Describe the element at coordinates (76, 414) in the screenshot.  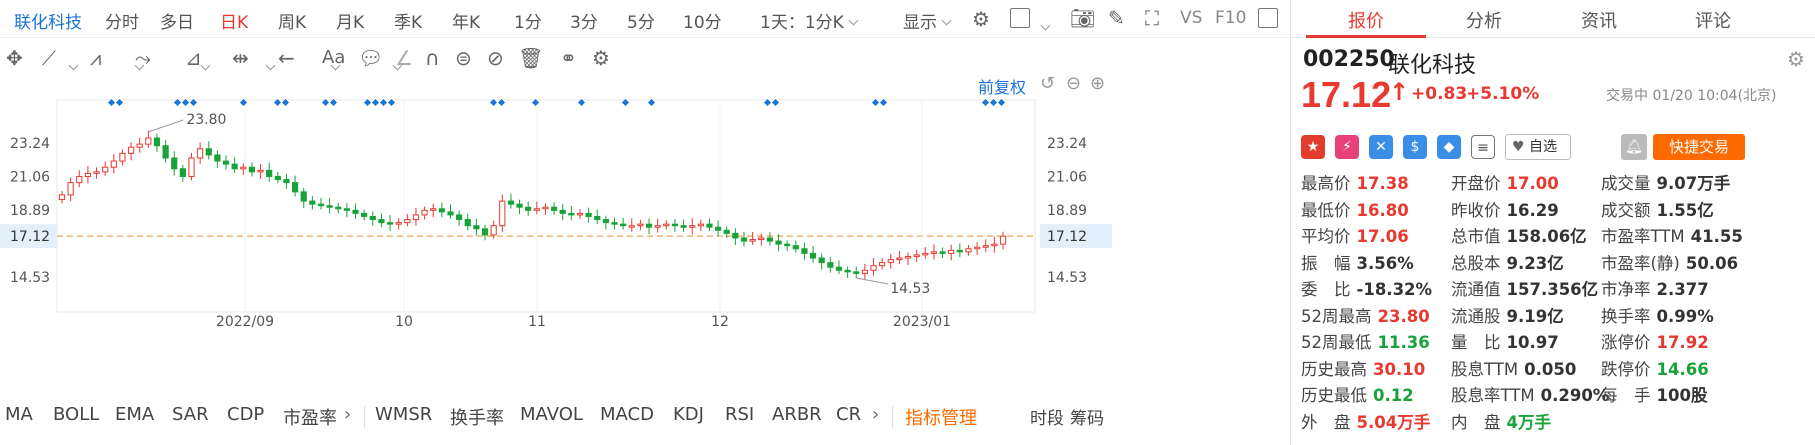
I see `ind-boll: BOLL` at that location.